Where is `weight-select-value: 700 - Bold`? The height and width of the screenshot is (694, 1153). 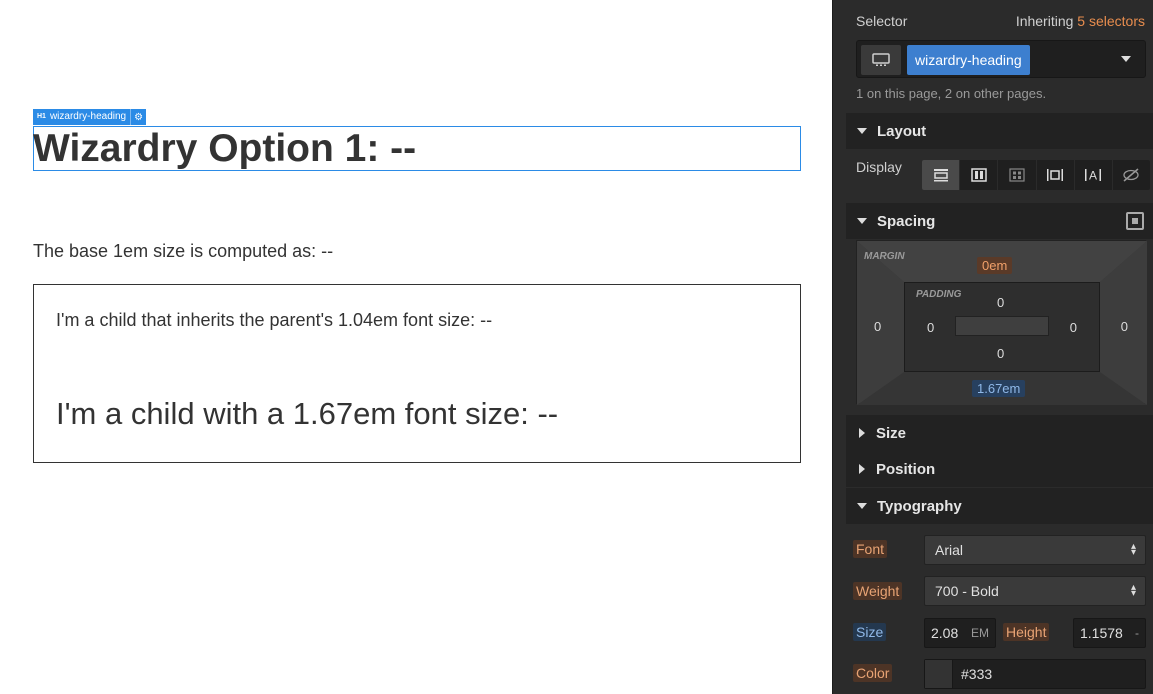
weight-select-value: 700 - Bold is located at coordinates (967, 591).